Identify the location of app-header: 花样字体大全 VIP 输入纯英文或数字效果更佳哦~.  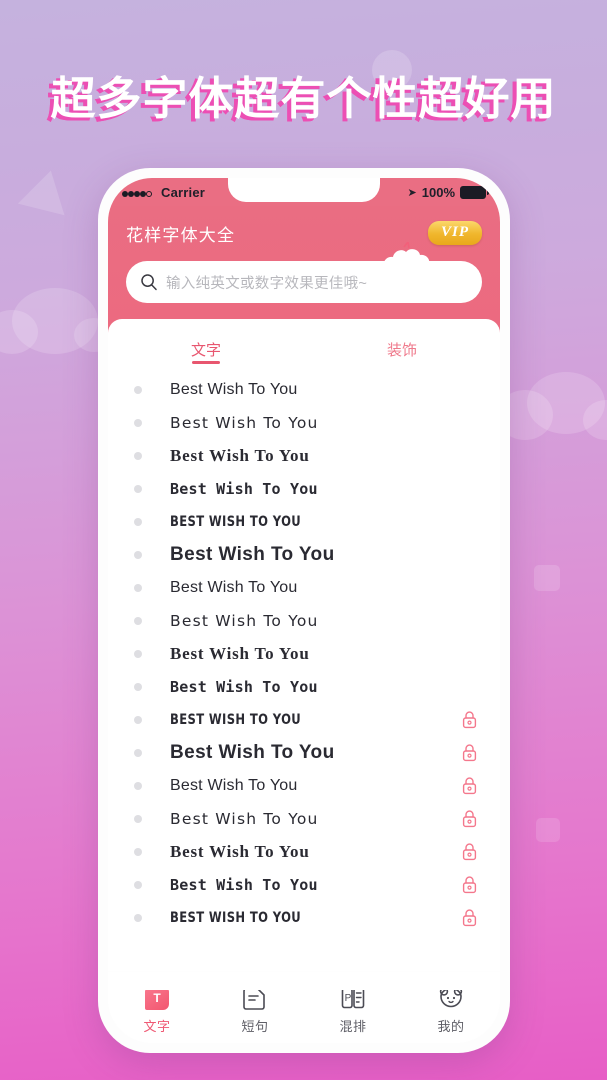
(304, 269).